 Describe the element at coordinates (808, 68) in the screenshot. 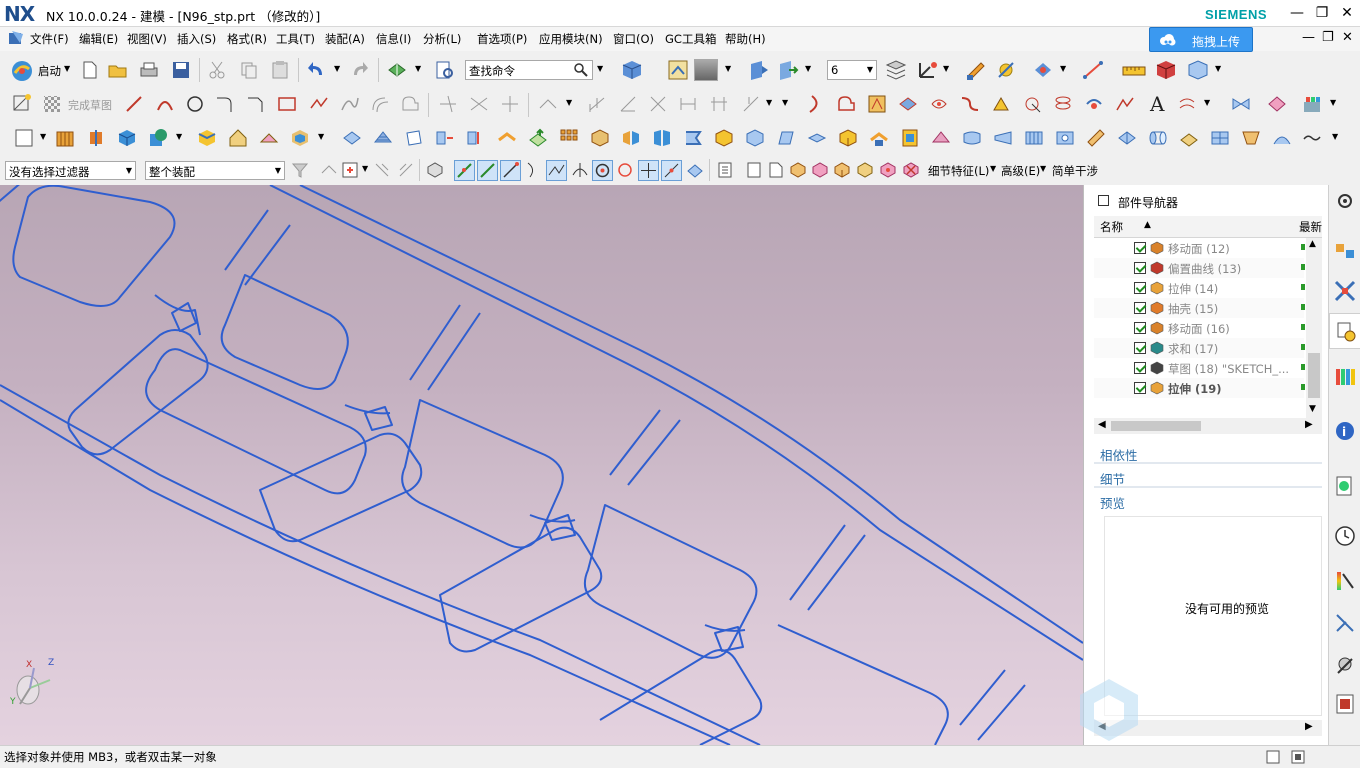

I see `layer-dropdown-arrow-icon: ▼` at that location.